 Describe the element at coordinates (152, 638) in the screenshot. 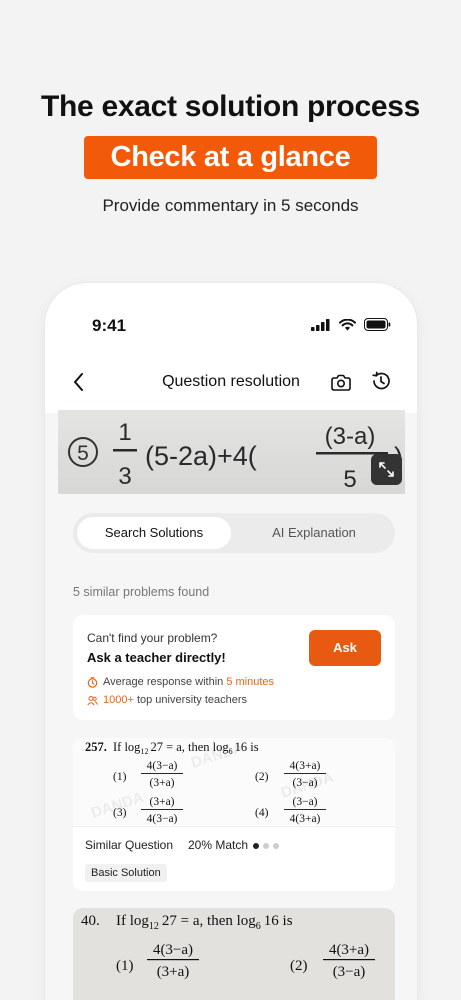

I see `ask-question: Can't find your problem?` at that location.